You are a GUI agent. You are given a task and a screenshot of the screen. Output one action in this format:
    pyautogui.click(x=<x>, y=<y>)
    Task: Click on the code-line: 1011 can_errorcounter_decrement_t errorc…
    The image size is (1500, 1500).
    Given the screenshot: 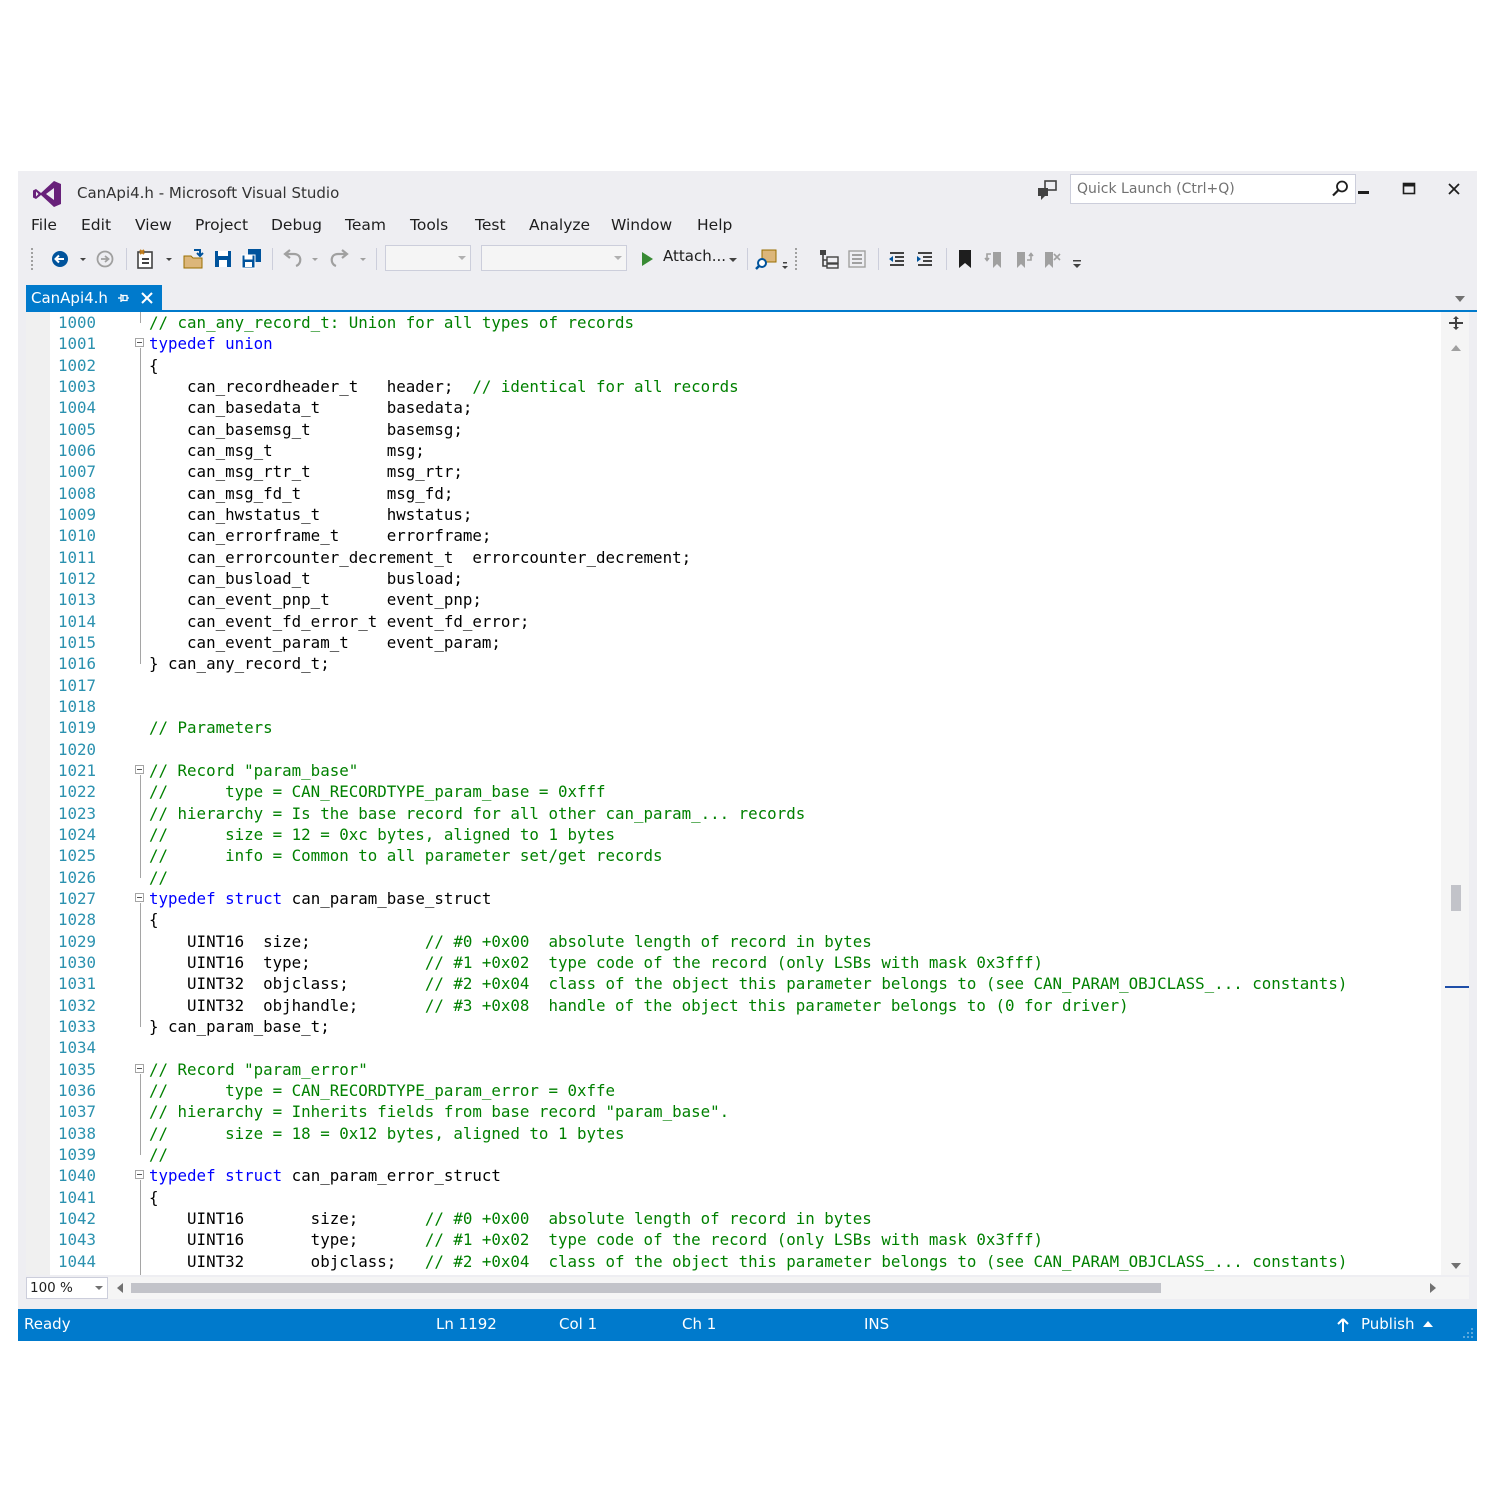 What is the action you would take?
    pyautogui.click(x=733, y=557)
    